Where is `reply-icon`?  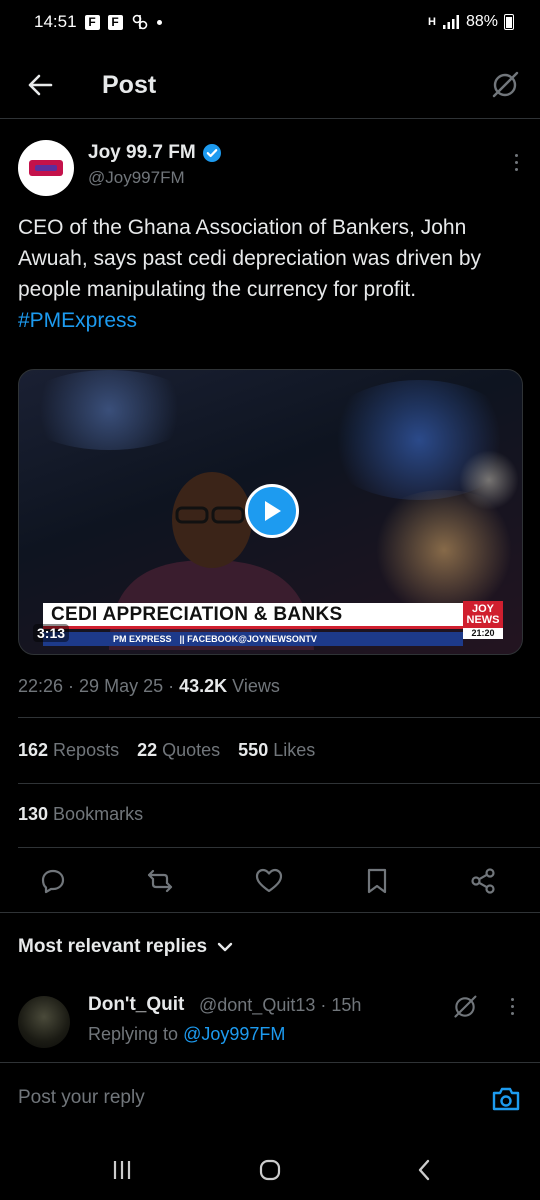 reply-icon is located at coordinates (53, 881).